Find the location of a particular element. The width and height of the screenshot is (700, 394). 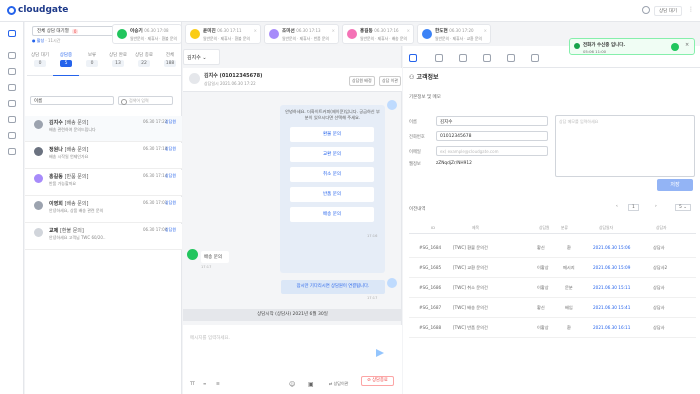

active-chat-card: 이승기 06.30 17:08 일반문의 · 제휴사 · 환불 문의 is located at coordinates (147, 34).